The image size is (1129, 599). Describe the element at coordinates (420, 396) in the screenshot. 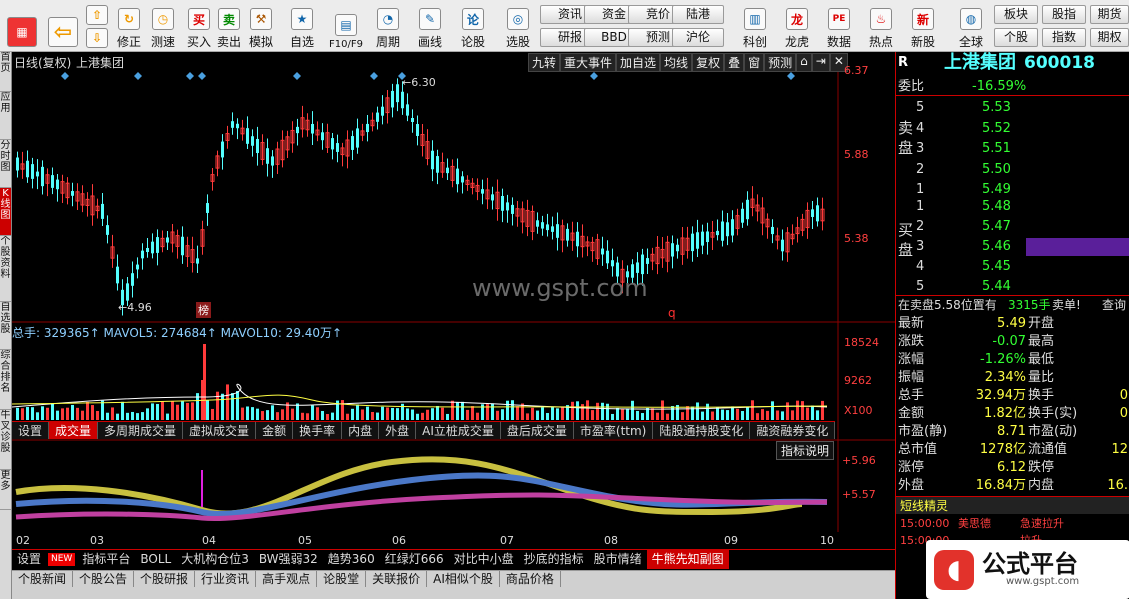

I see `mavol5-line` at that location.